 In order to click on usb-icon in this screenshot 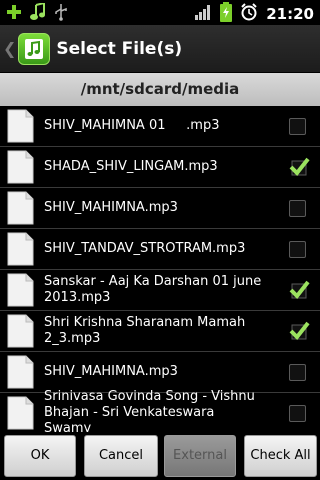, I will do `click(61, 14)`.